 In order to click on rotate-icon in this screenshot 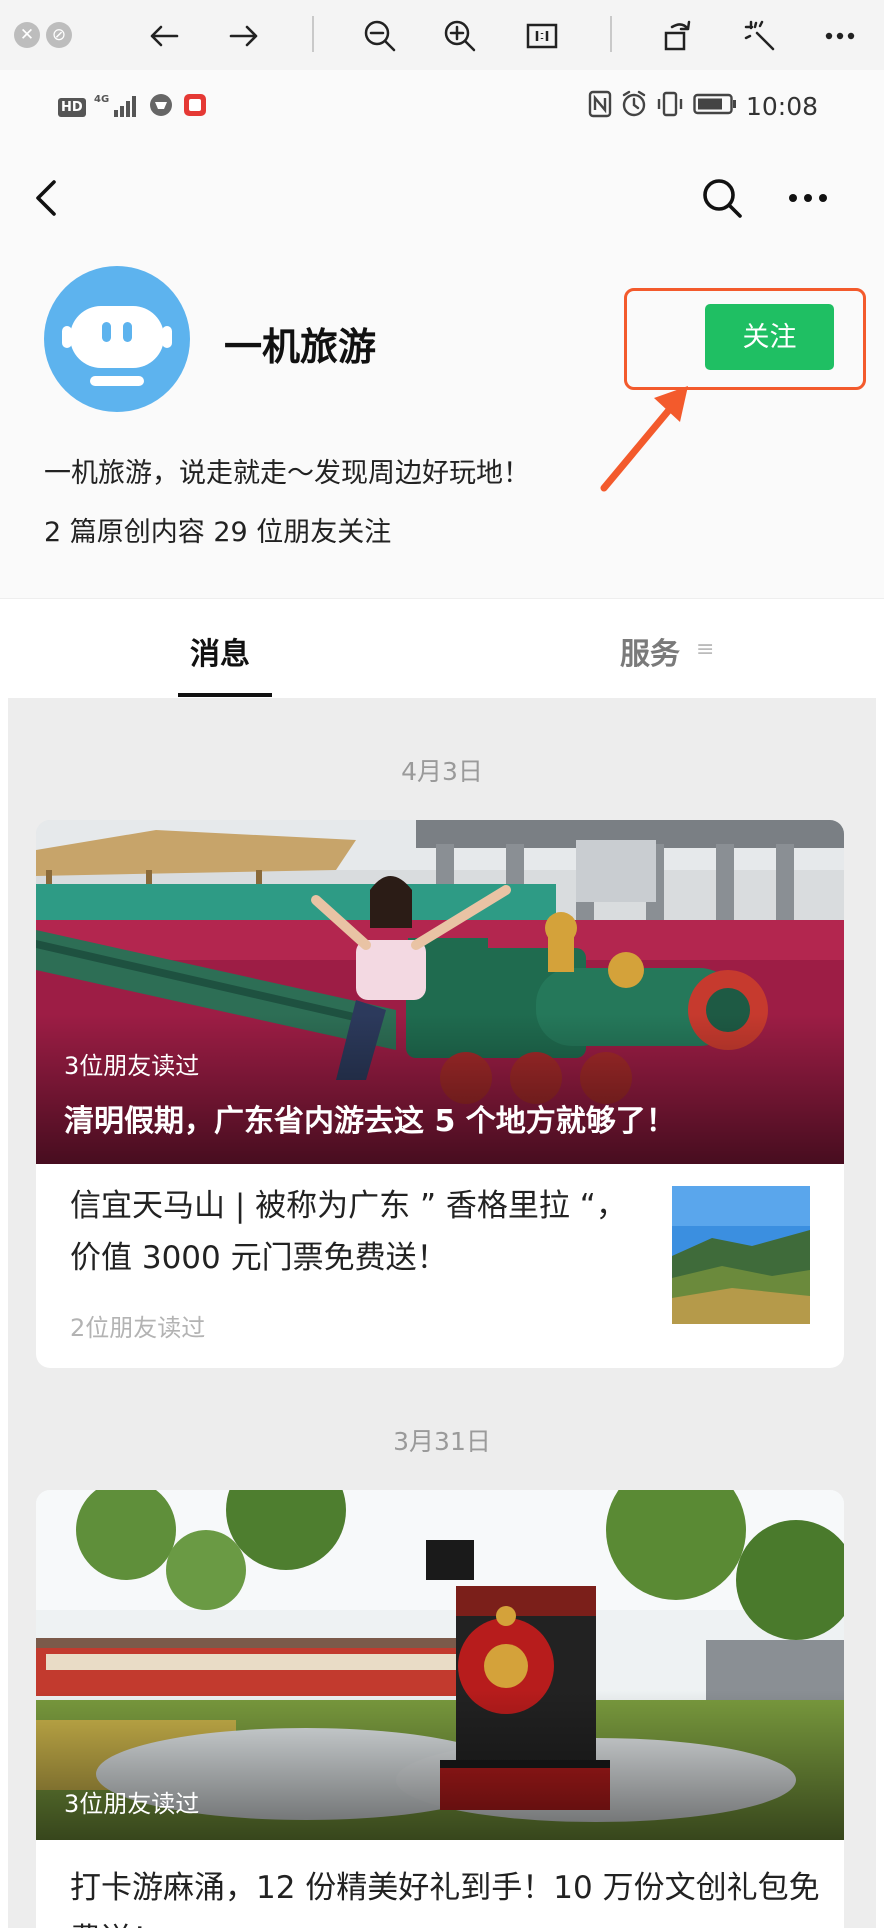, I will do `click(678, 36)`.